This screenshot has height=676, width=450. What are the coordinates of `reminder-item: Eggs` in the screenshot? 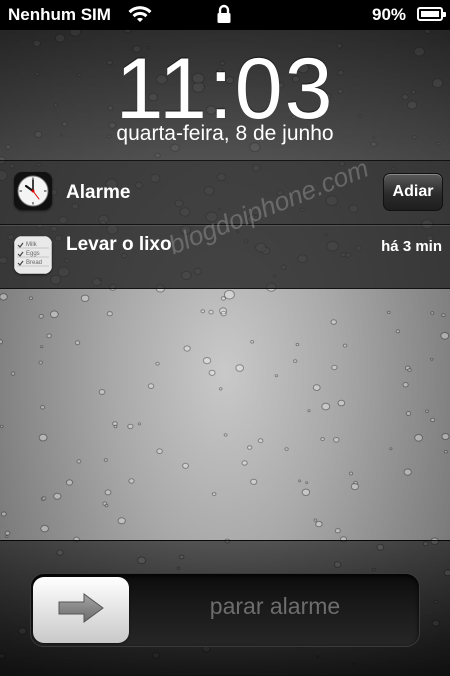 It's located at (33, 254).